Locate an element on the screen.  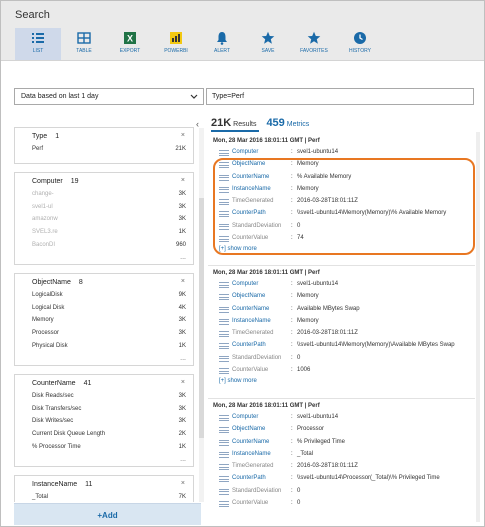
facet-row: Memory 3K is located at coordinates (109, 323).